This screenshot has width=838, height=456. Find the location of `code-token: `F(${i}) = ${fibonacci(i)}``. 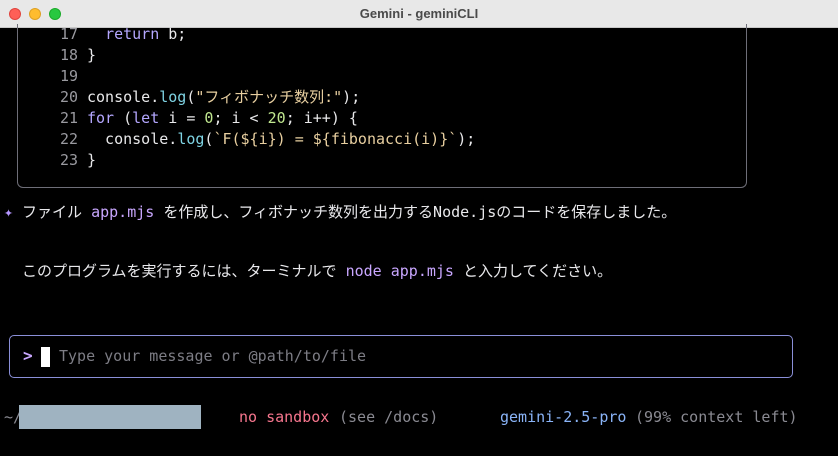

code-token: `F(${i}) = ${fibonacci(i)}` is located at coordinates (335, 139).